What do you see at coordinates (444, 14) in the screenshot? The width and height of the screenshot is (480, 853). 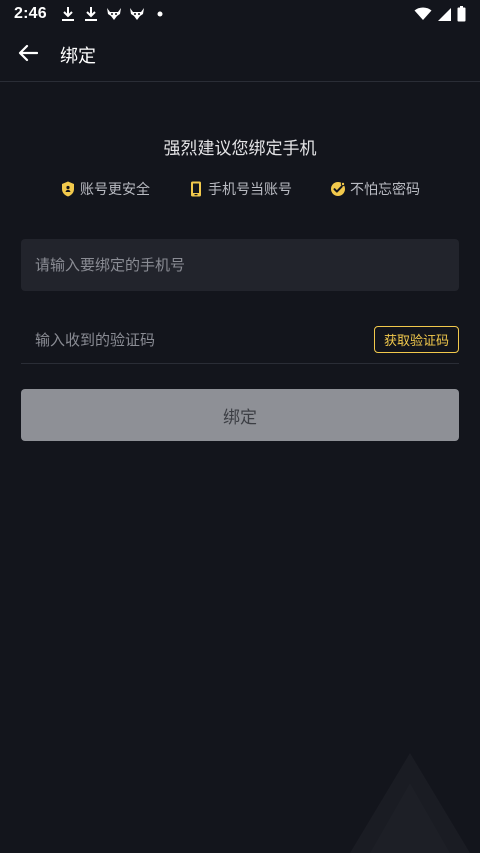 I see `cellular-signal-icon` at bounding box center [444, 14].